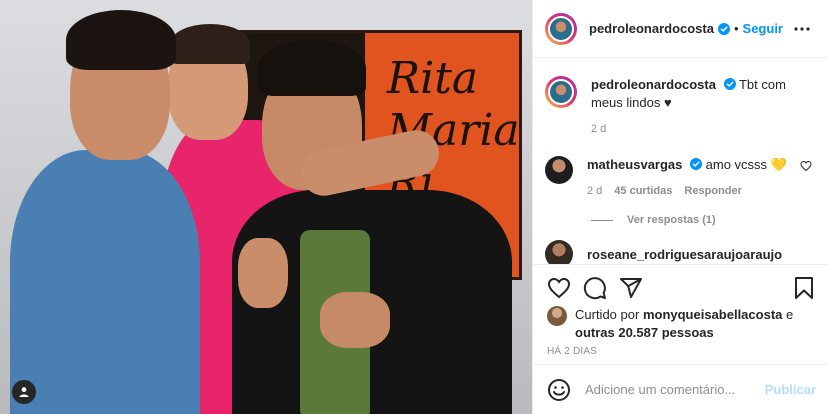 The height and width of the screenshot is (414, 828). What do you see at coordinates (561, 92) in the screenshot?
I see `caption-avatar` at bounding box center [561, 92].